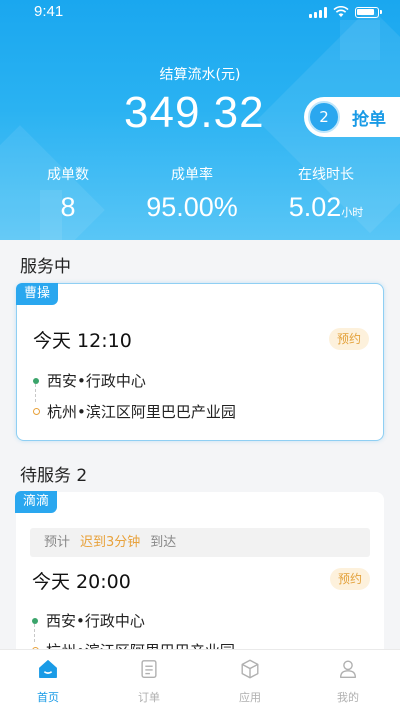 This screenshot has height=711, width=400. I want to click on signal-icon, so click(318, 12).